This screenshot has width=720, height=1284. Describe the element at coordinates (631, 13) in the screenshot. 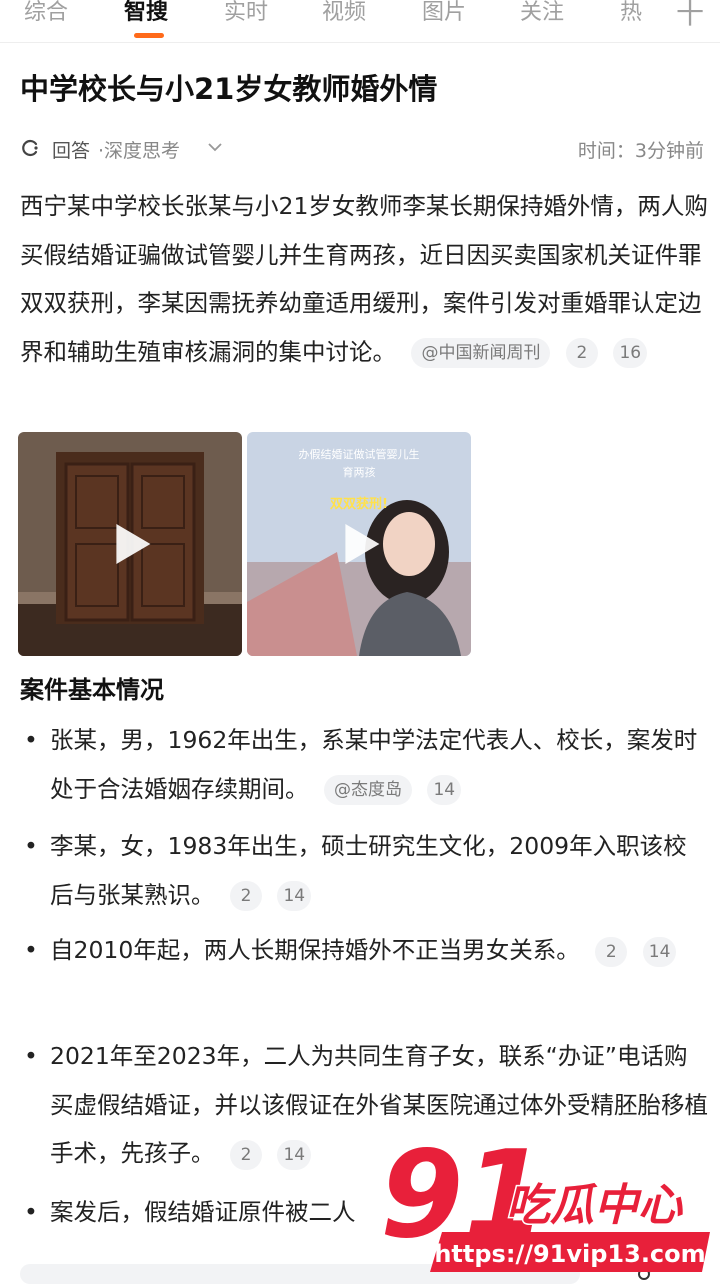

I see `tab-hot: 热` at that location.